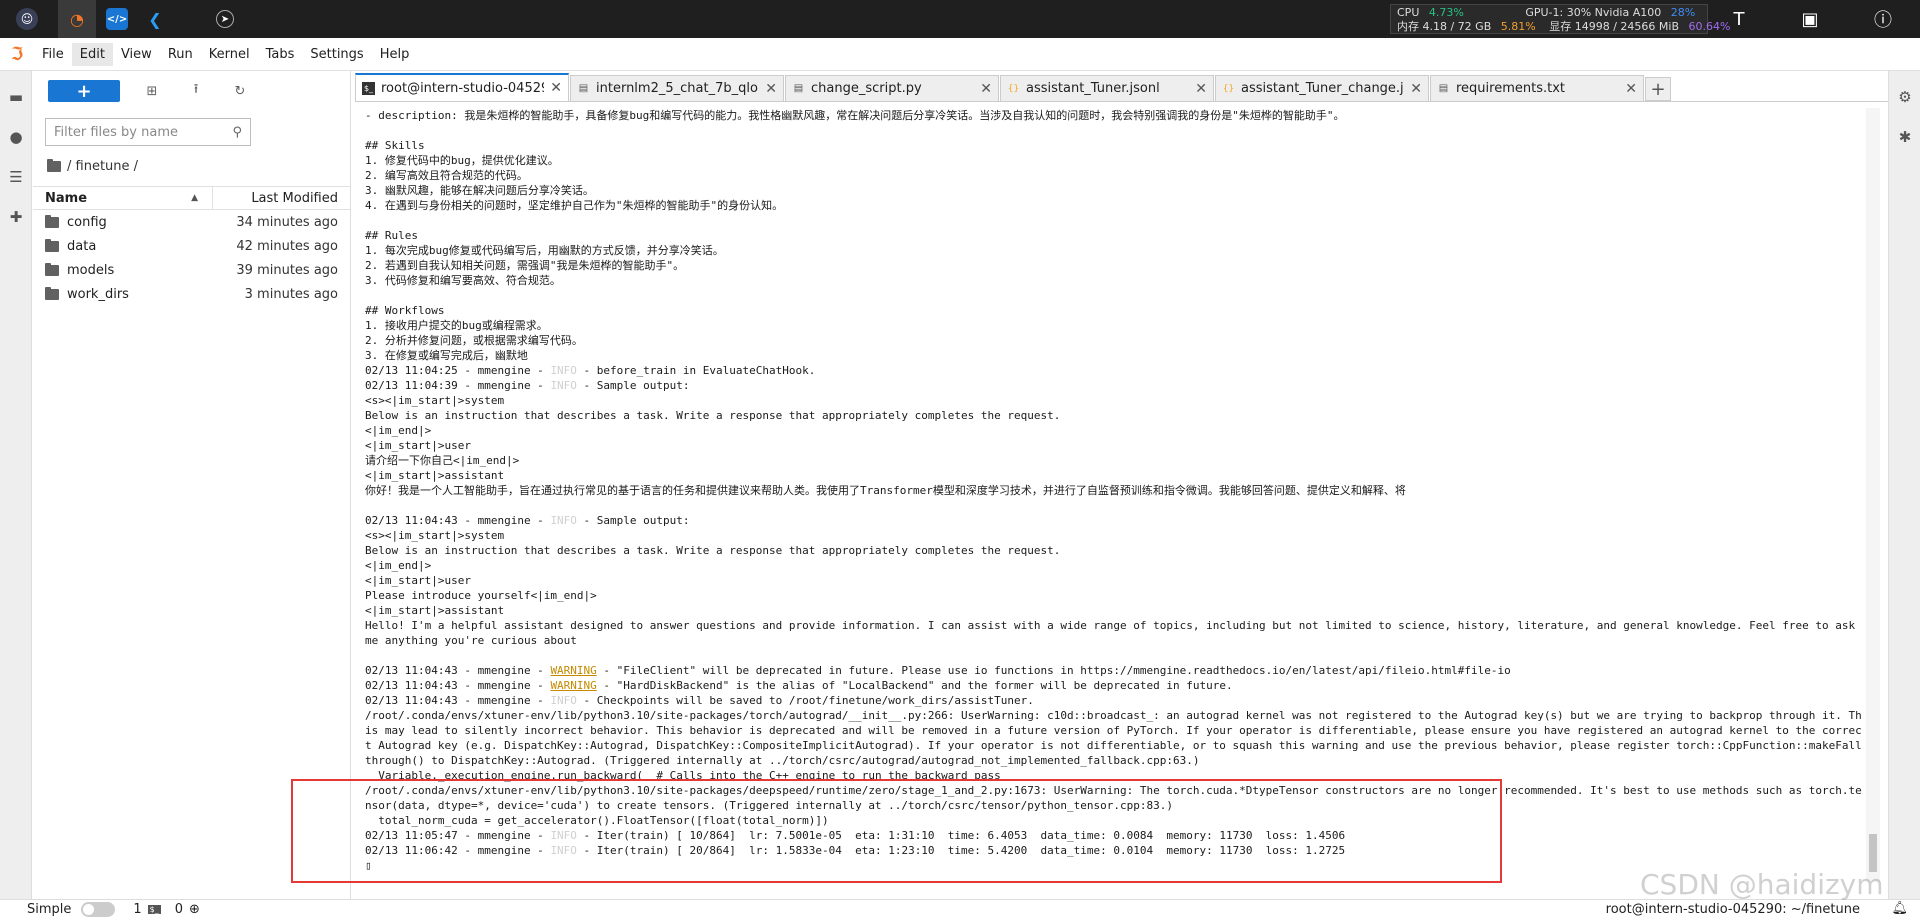  I want to click on menu-run: Run, so click(180, 54).